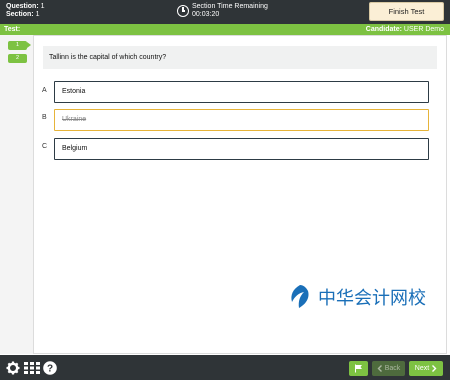 Image resolution: width=450 pixels, height=380 pixels. What do you see at coordinates (422, 368) in the screenshot?
I see `next-label: Next` at bounding box center [422, 368].